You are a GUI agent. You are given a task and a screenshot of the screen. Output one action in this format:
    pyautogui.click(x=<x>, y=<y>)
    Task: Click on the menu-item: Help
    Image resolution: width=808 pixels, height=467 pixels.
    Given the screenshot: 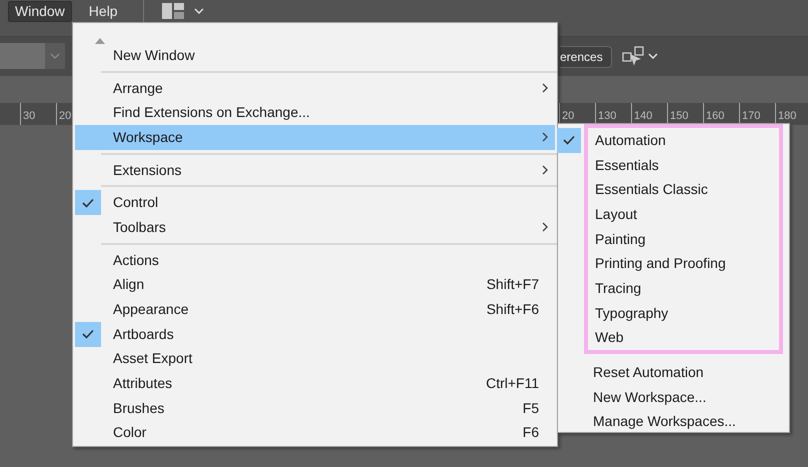 What is the action you would take?
    pyautogui.click(x=103, y=11)
    